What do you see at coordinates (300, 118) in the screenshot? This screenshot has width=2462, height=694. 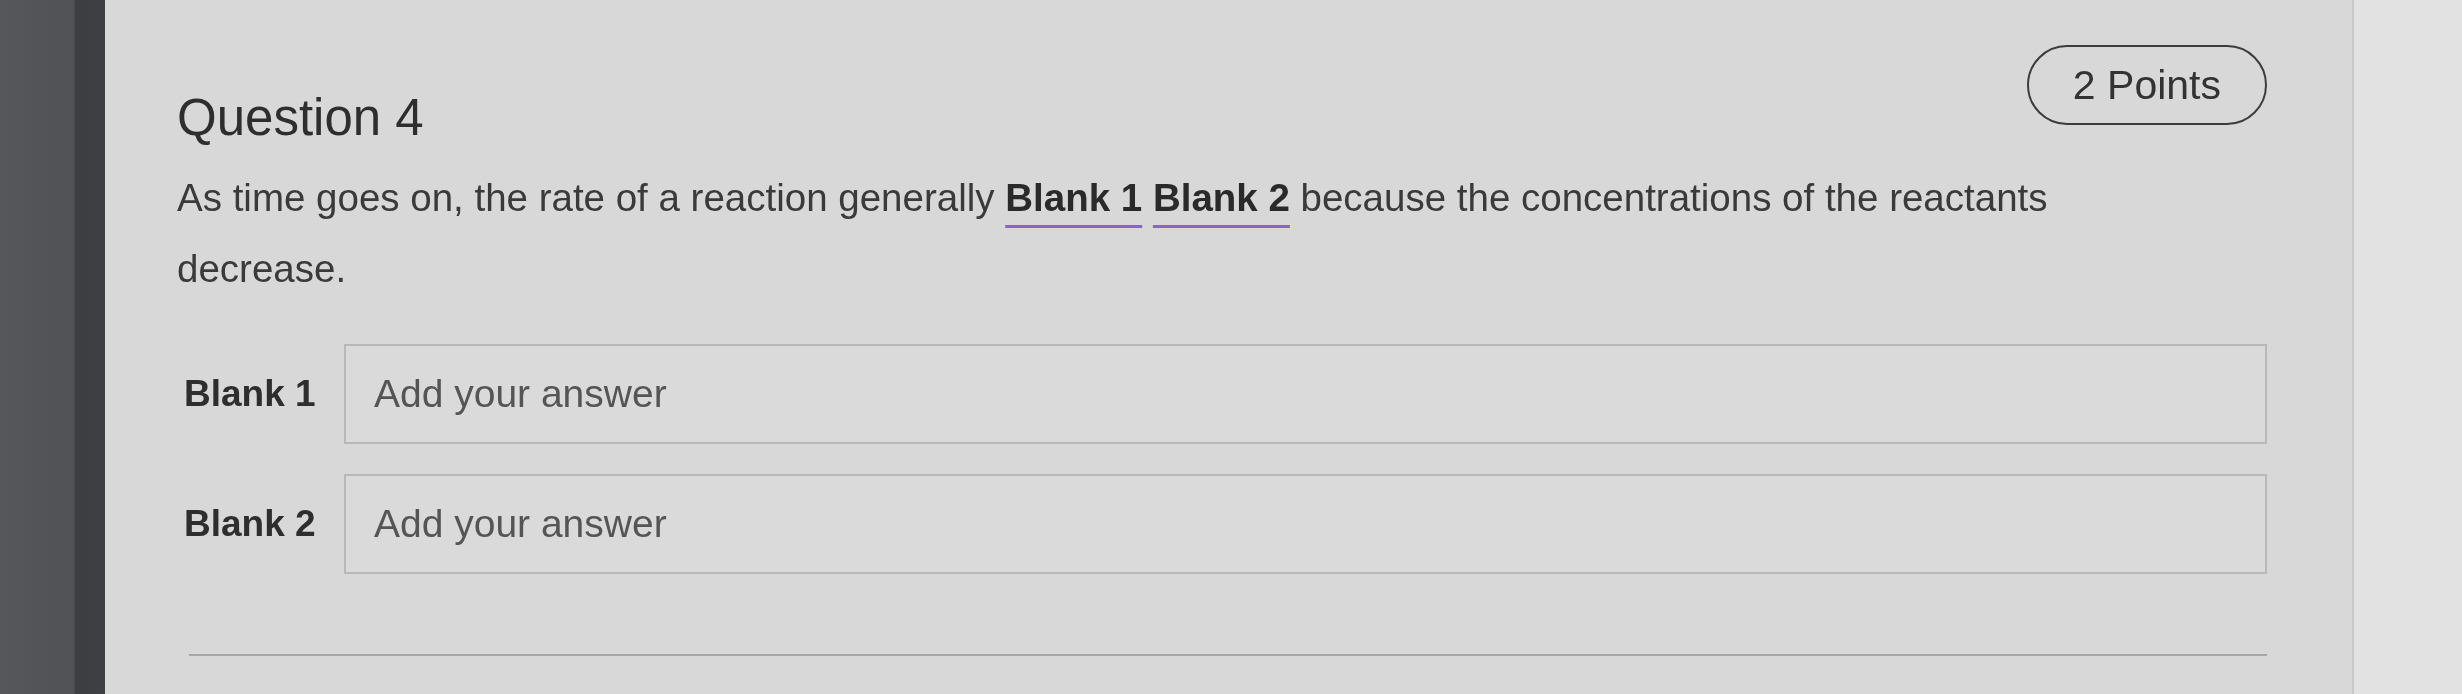 I see `question-title: Question 4` at bounding box center [300, 118].